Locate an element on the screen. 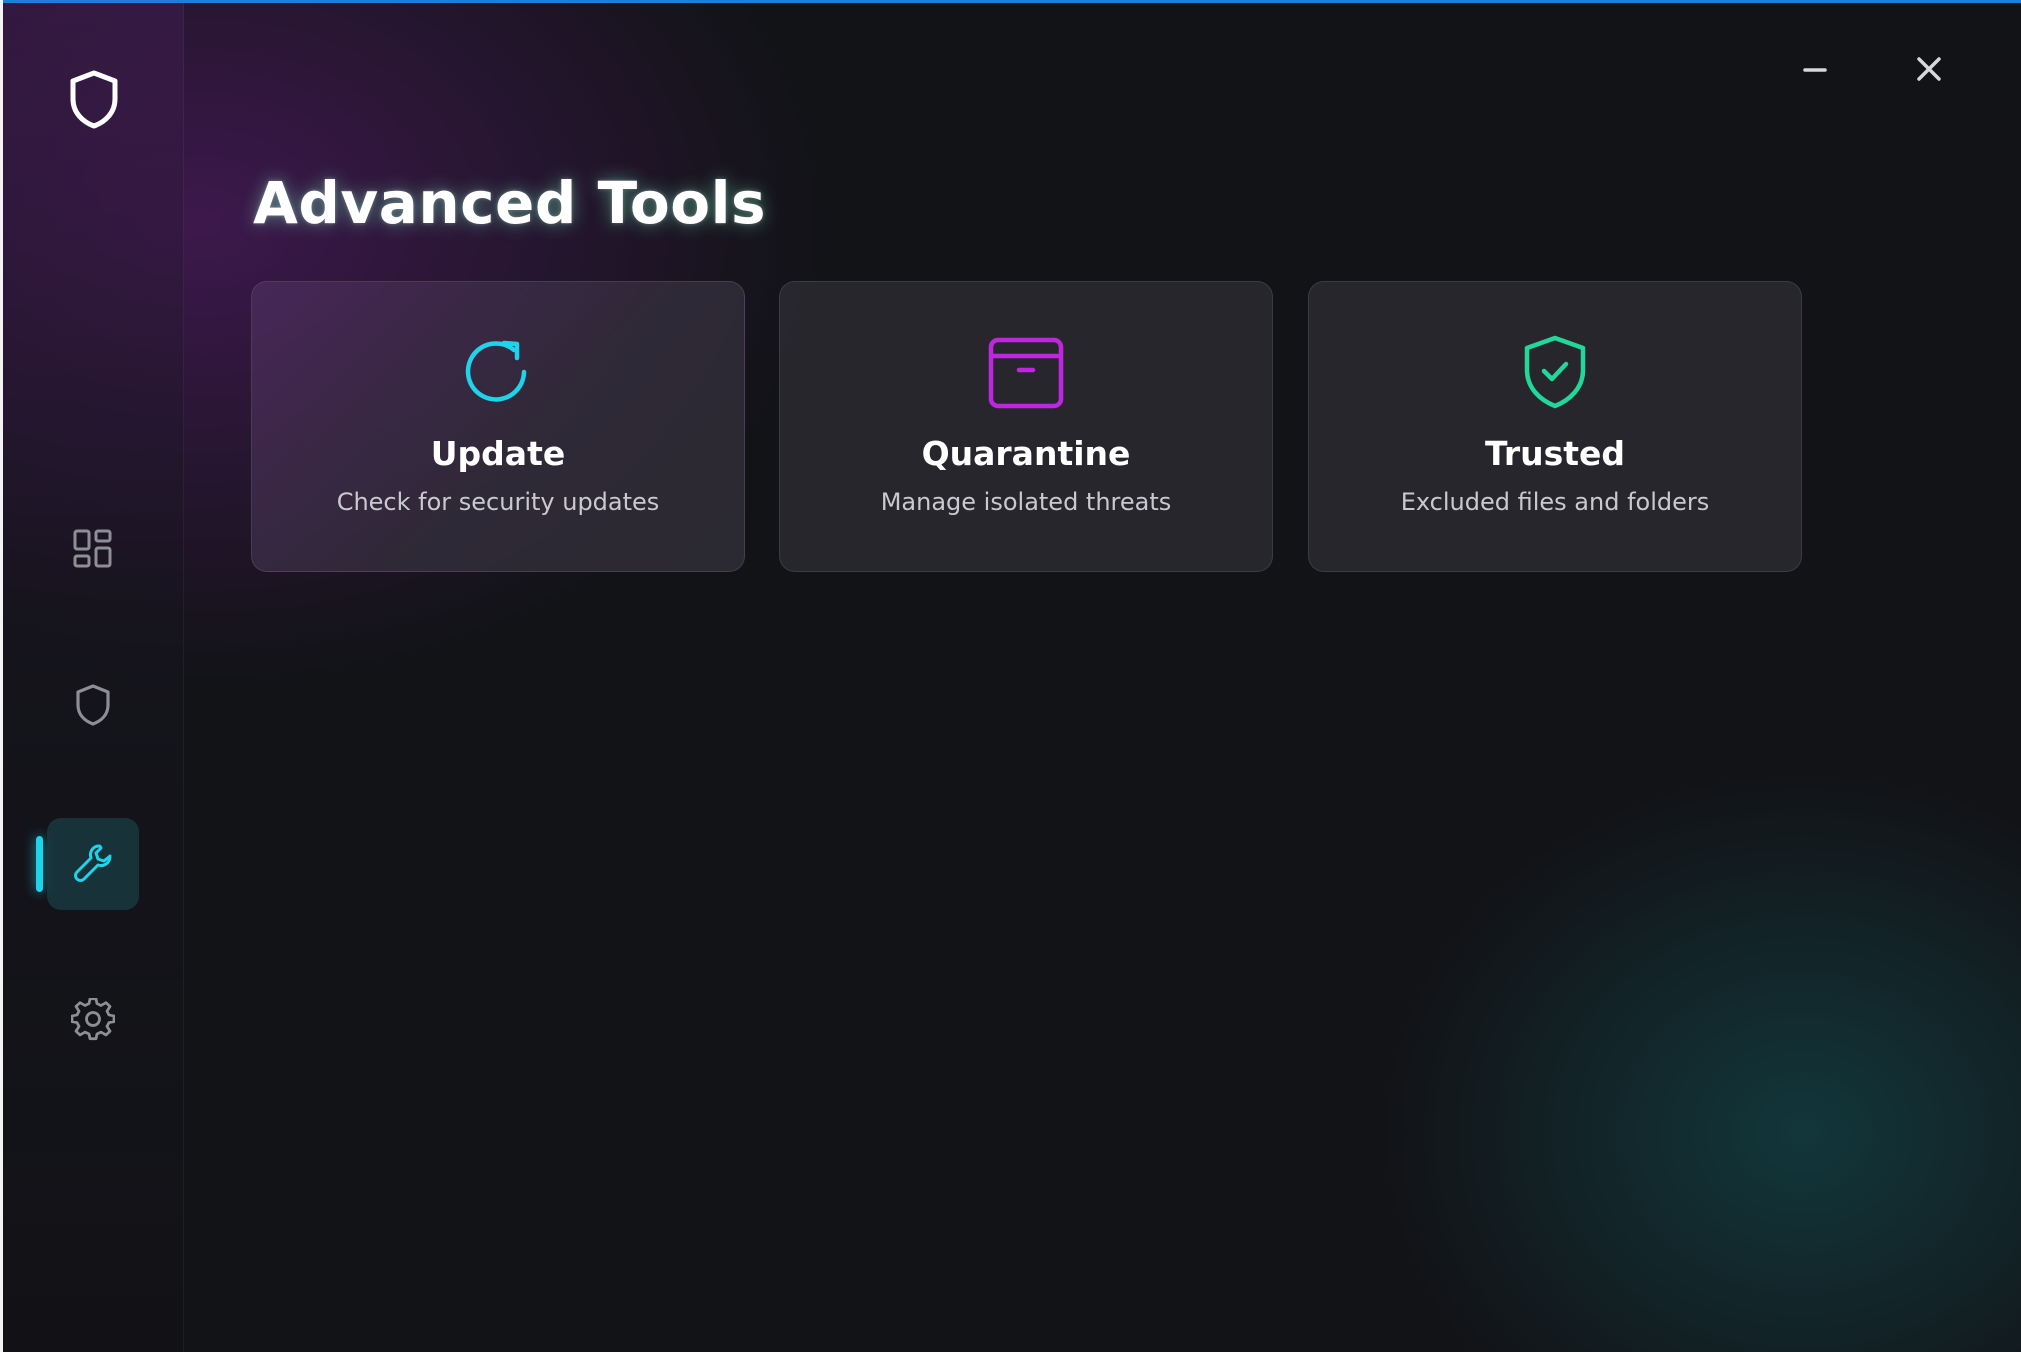 This screenshot has height=1352, width=2021. update-card: Update Check for security updates is located at coordinates (498, 426).